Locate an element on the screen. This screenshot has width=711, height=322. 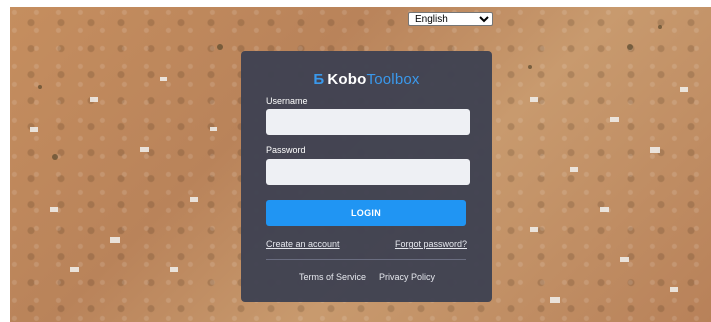
terms-link: Terms of Service is located at coordinates (332, 277).